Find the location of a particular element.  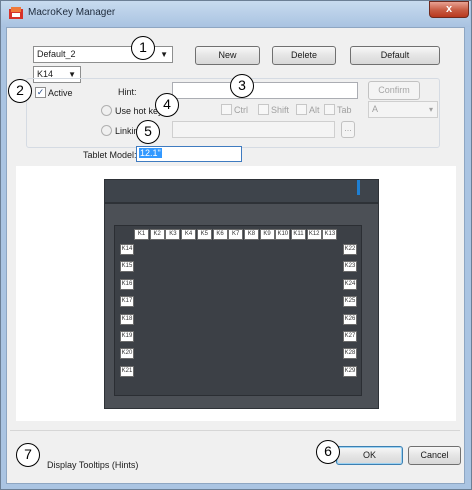

tab-checkbox is located at coordinates (329, 109).